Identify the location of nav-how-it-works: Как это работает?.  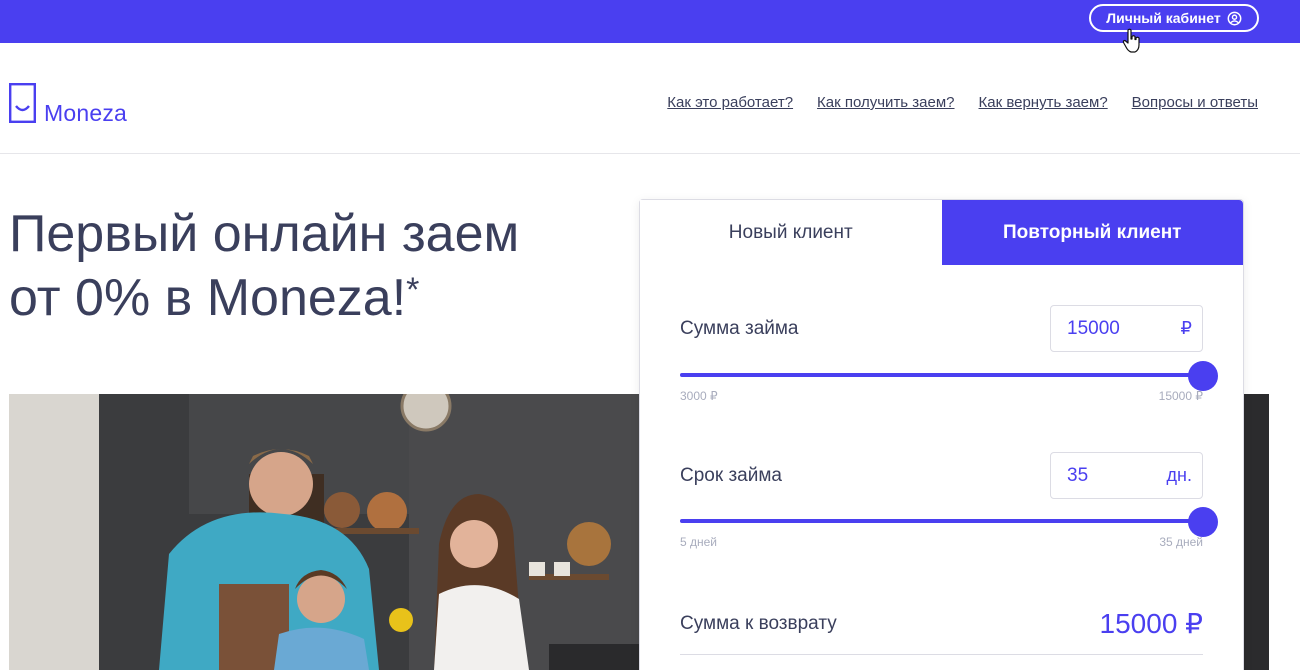
(730, 102).